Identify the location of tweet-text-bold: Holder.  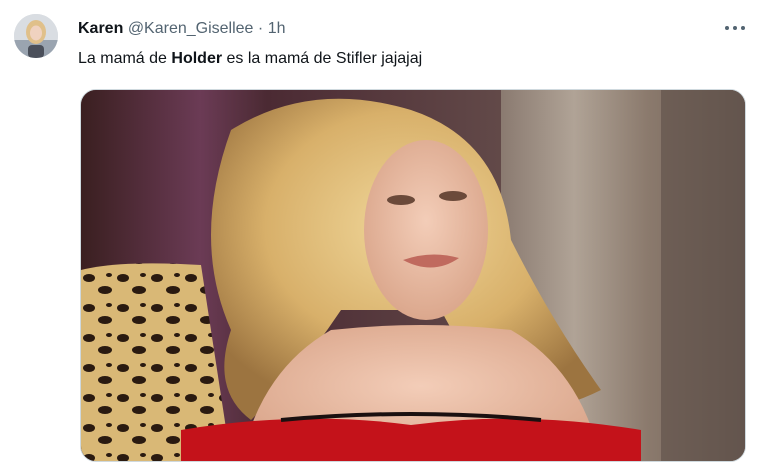
(197, 58).